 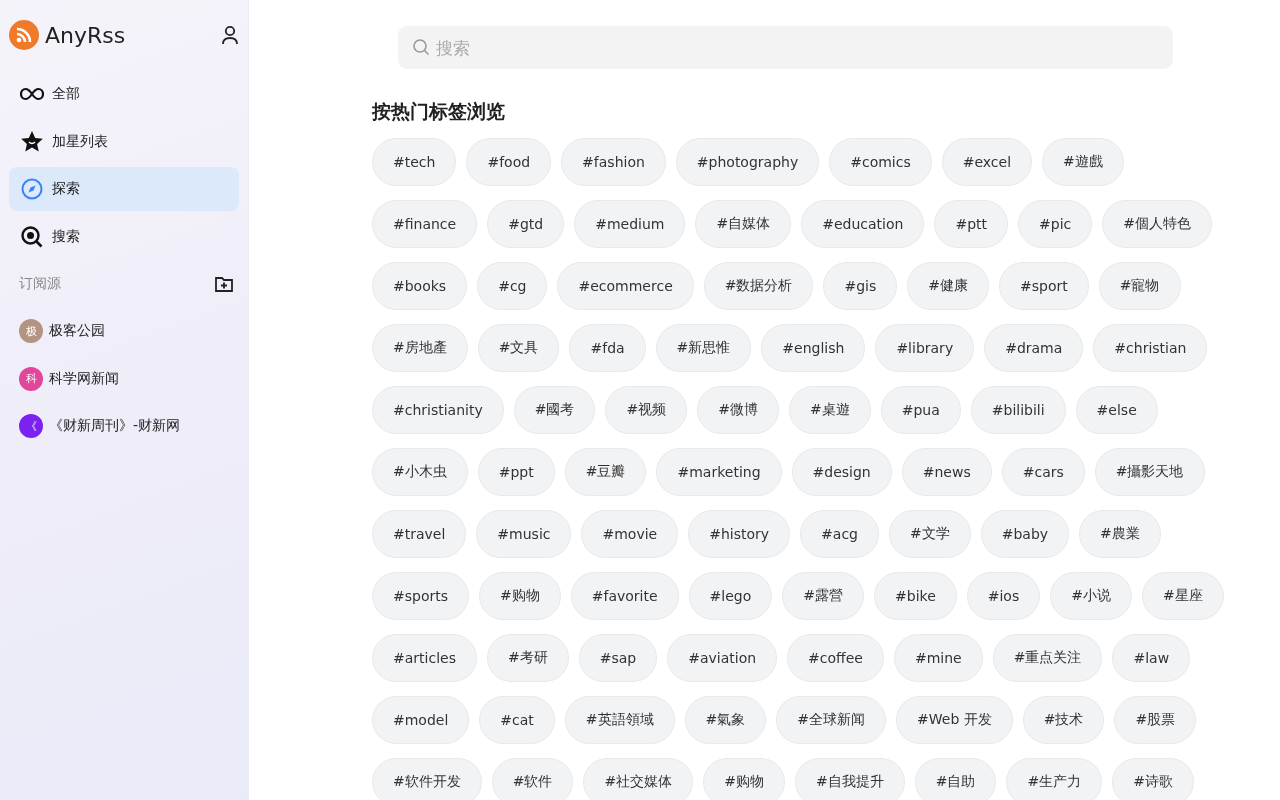 I want to click on tag-chip: #favorite, so click(x=624, y=596).